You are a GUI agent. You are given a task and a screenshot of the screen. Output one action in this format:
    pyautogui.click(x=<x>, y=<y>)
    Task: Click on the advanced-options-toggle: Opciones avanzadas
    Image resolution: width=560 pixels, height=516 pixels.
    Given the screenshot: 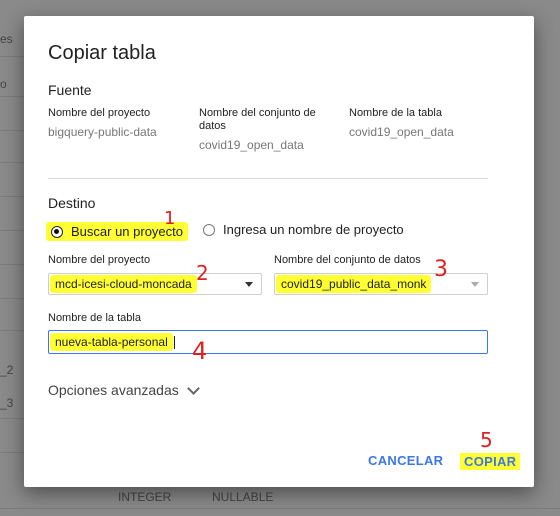 What is the action you would take?
    pyautogui.click(x=124, y=389)
    